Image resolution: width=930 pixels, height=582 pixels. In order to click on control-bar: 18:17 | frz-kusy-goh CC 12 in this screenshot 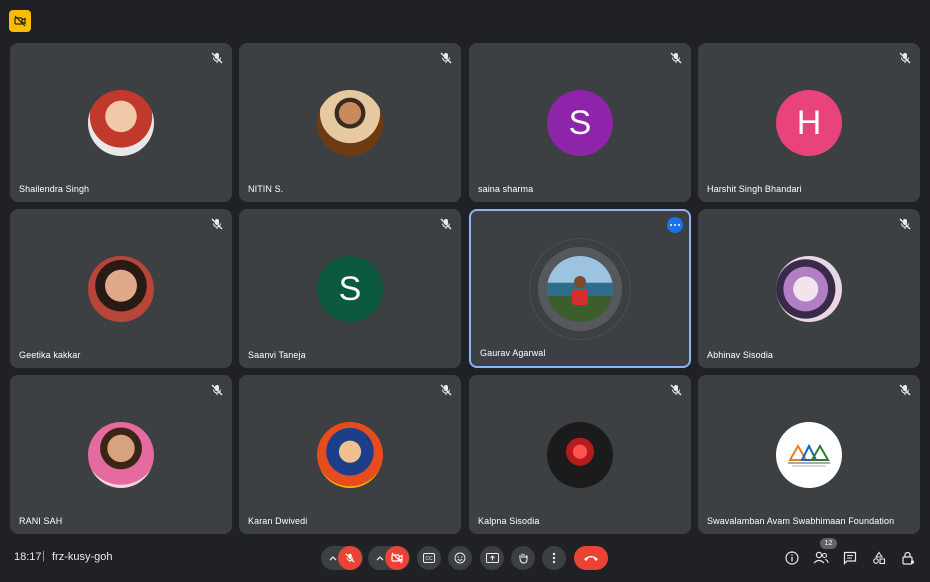, I will do `click(465, 560)`.